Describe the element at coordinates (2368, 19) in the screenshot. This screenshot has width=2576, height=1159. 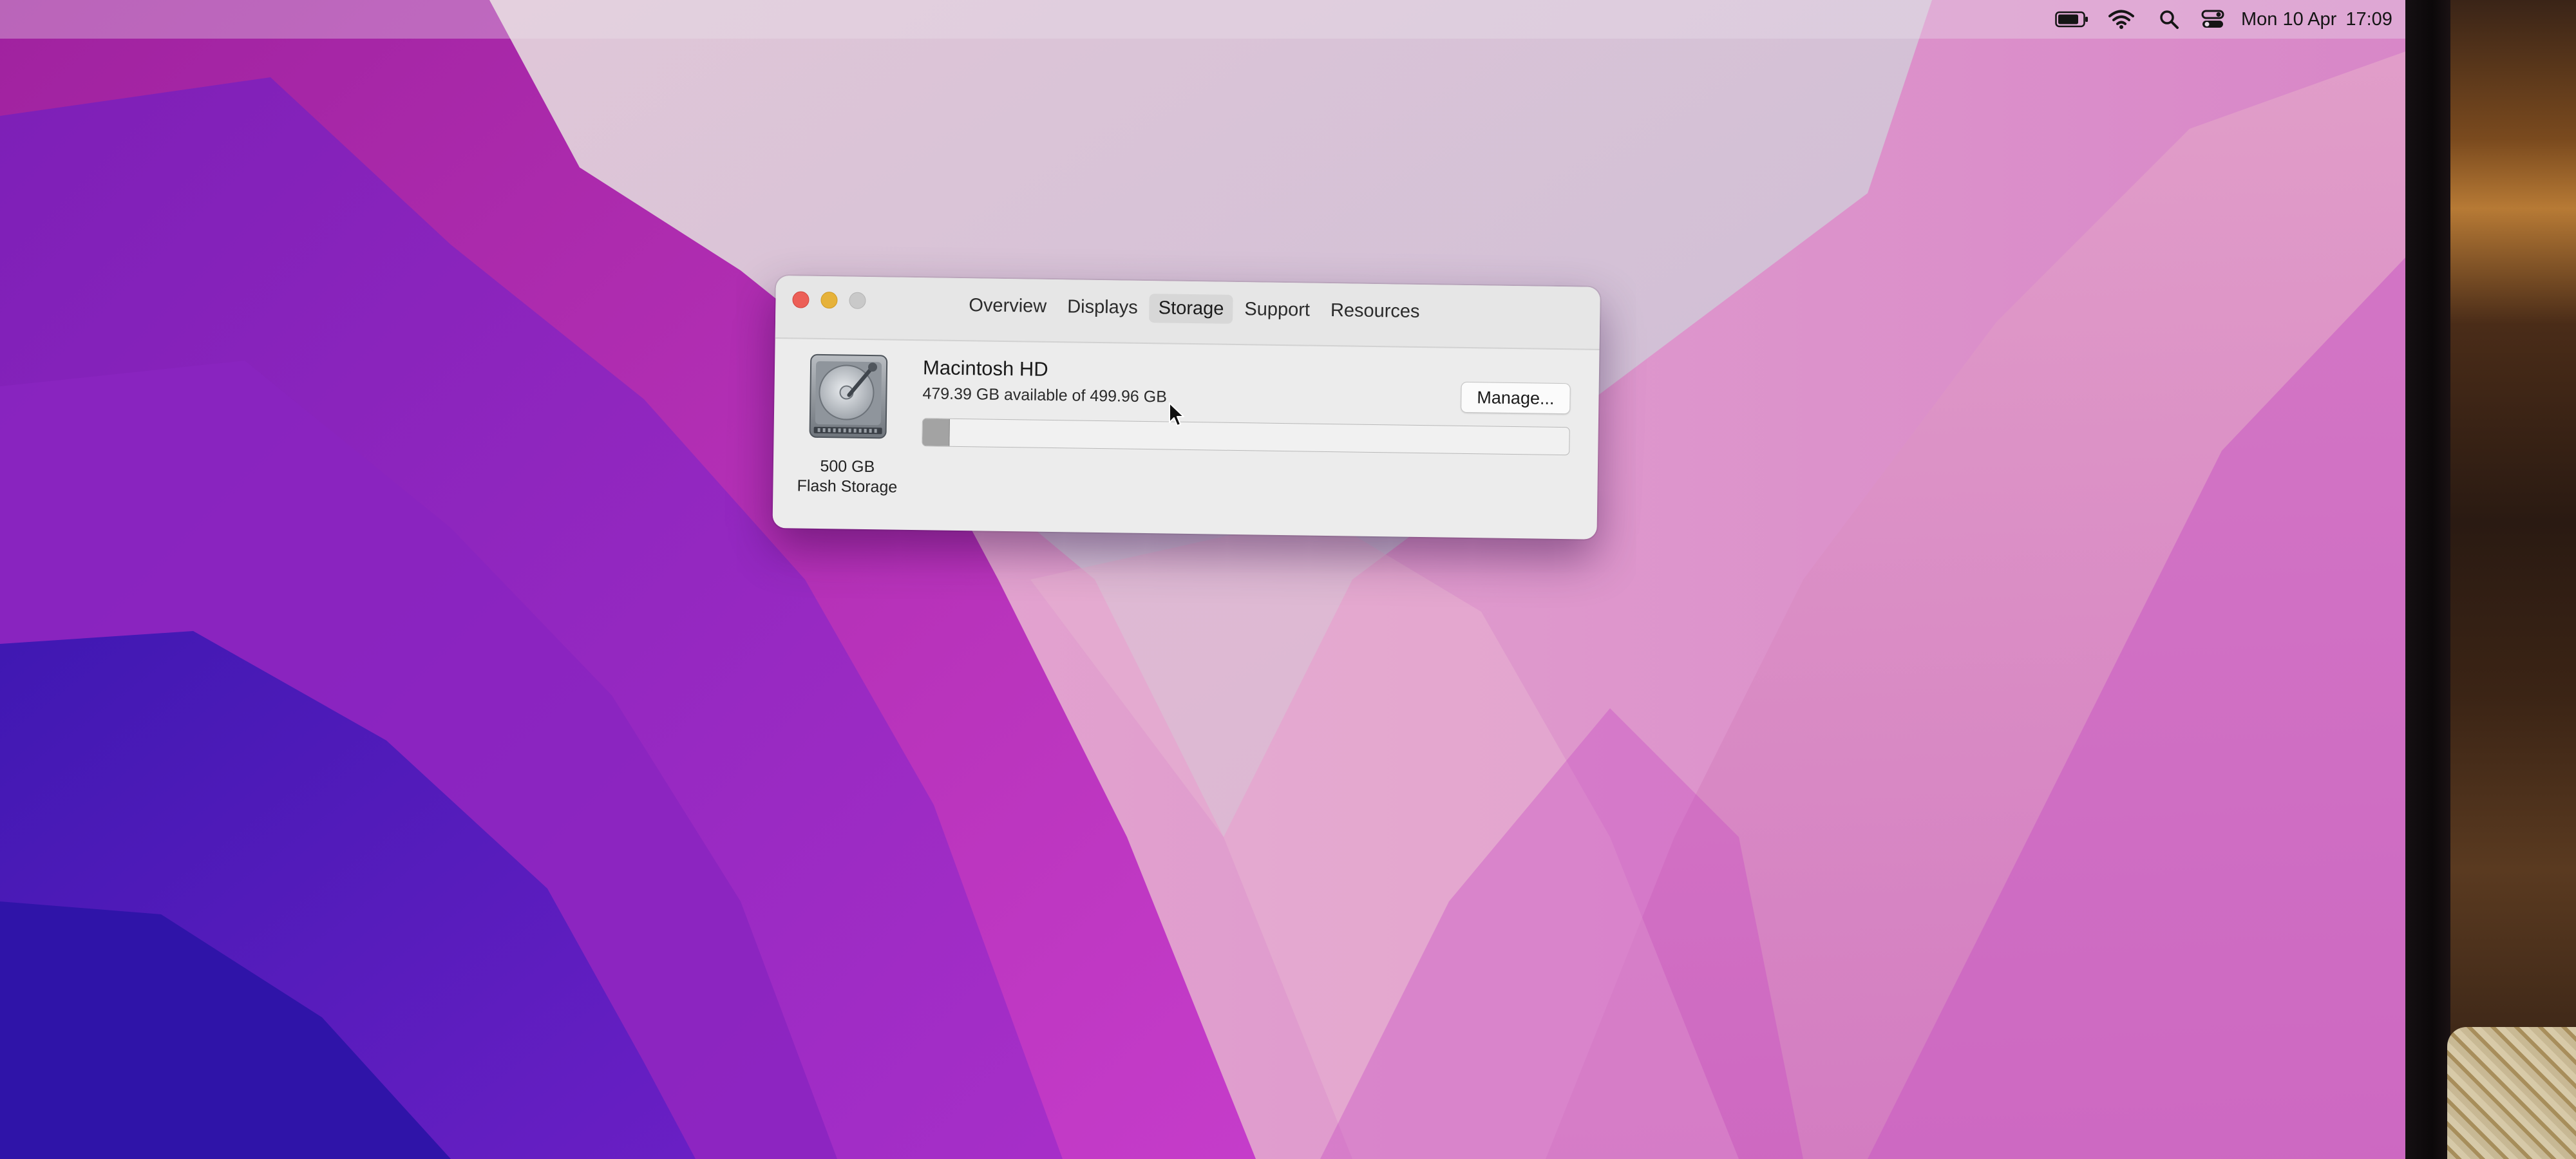
I see `clock-time: 17:09` at that location.